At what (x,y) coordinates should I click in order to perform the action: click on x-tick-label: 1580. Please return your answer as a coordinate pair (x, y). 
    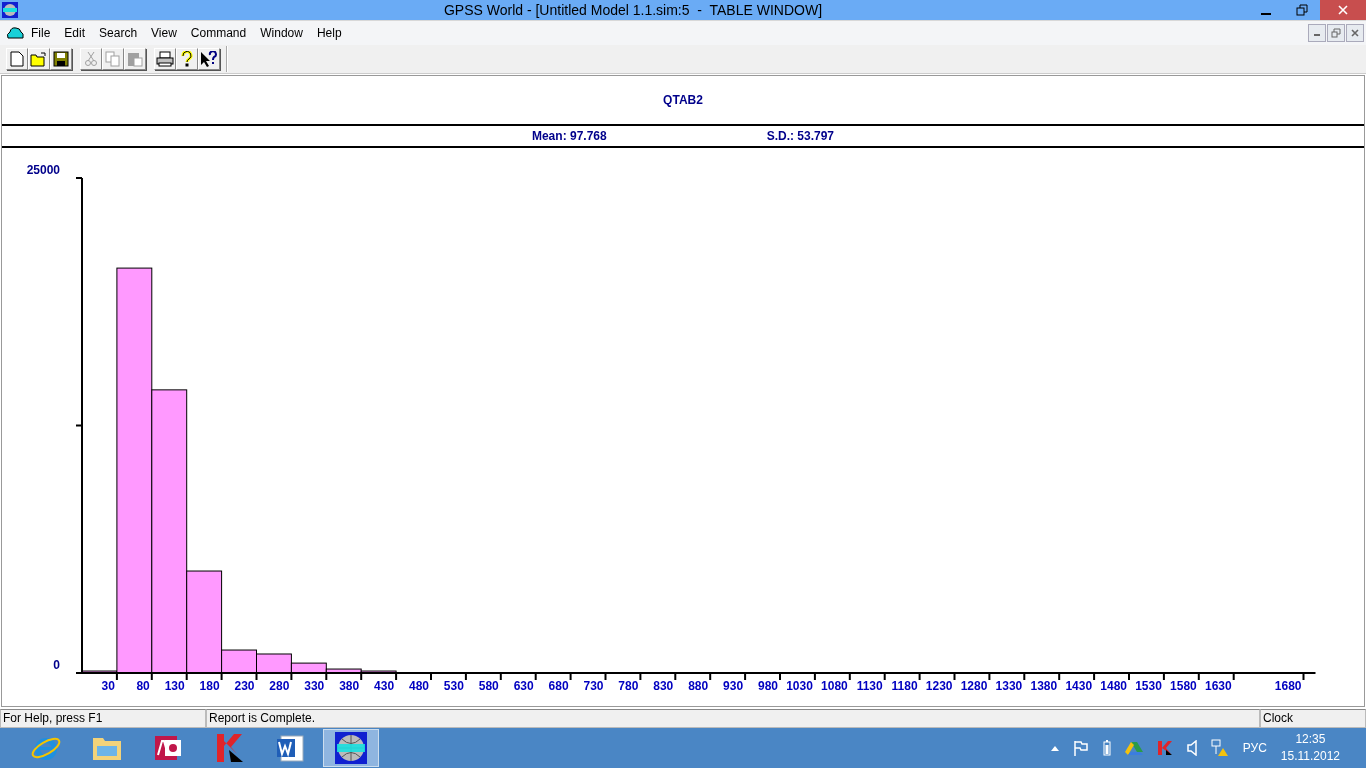
    Looking at the image, I should click on (1183, 686).